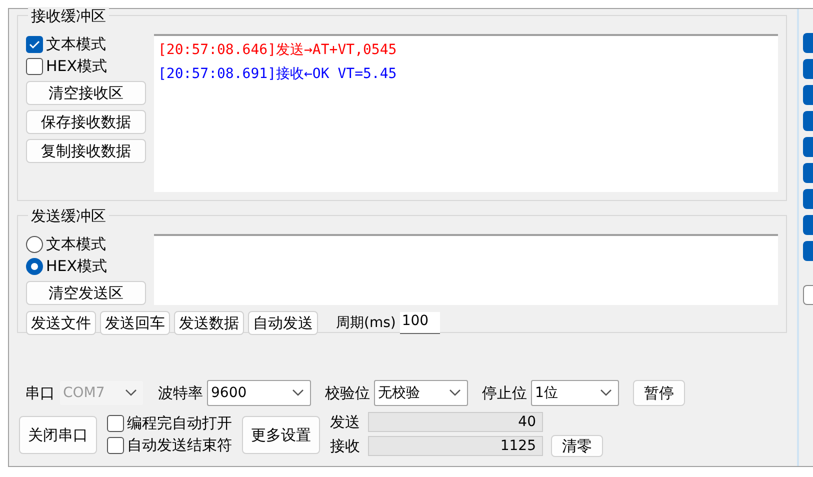 The image size is (813, 477). I want to click on field-label: 停止位, so click(504, 393).